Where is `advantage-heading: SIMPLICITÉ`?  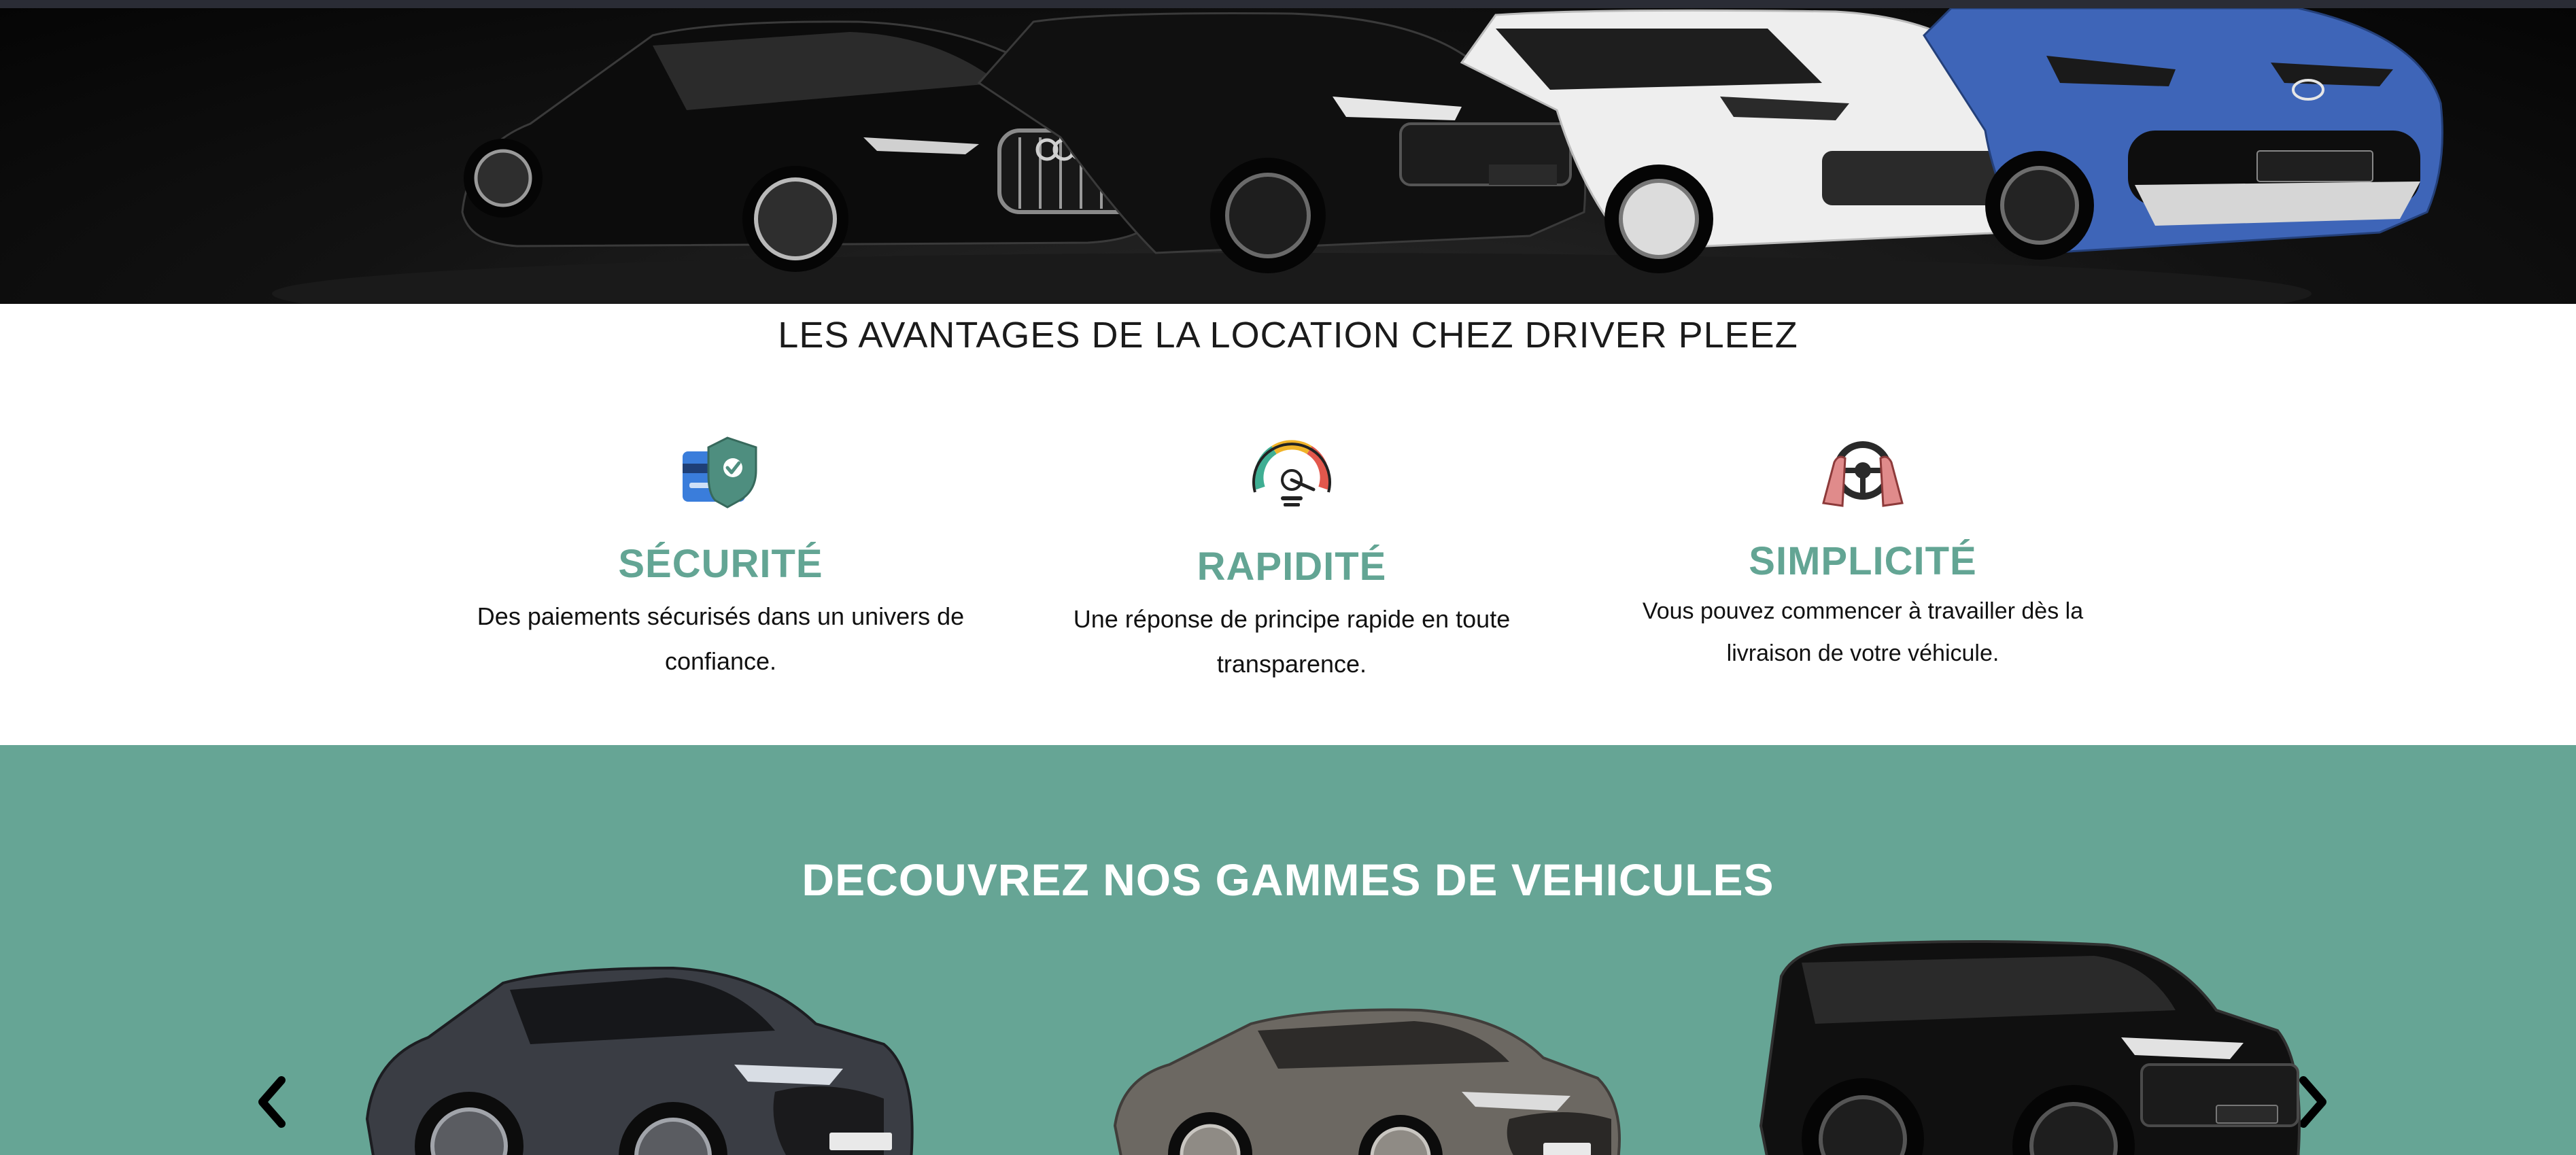
advantage-heading: SIMPLICITÉ is located at coordinates (1863, 561).